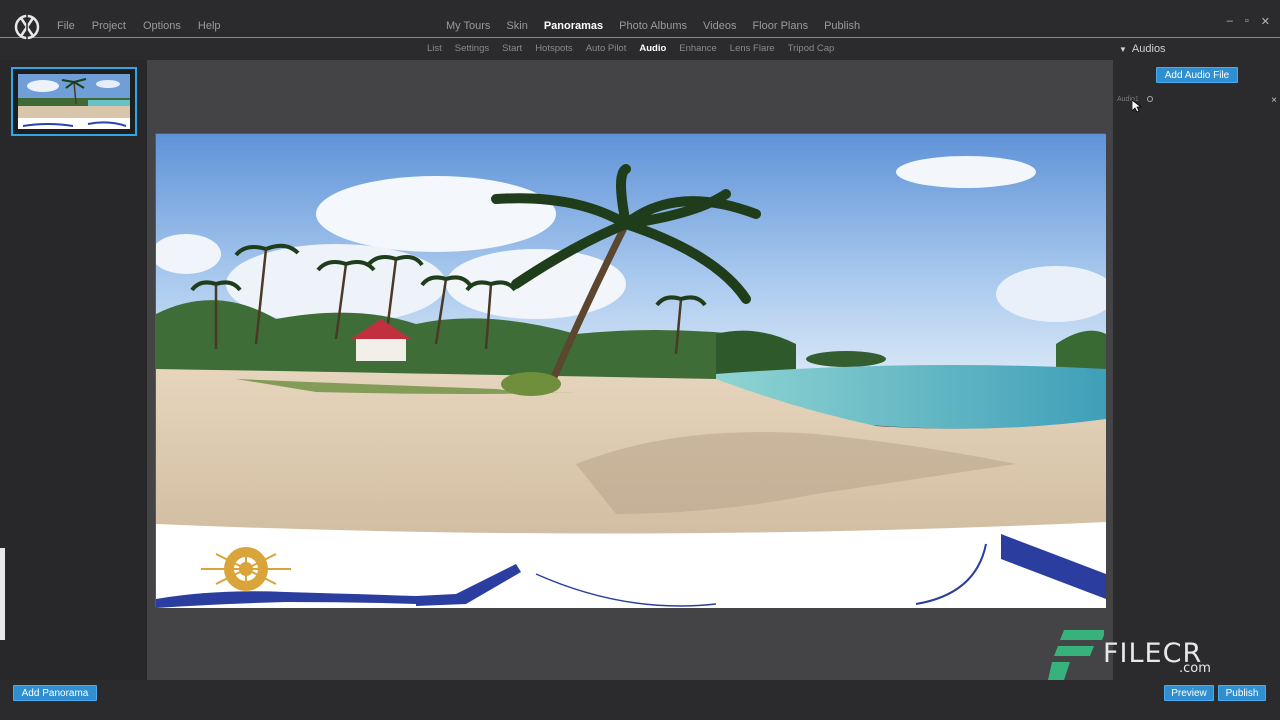 The image size is (1280, 720). I want to click on main-menu: File Project Options Help, so click(147, 26).